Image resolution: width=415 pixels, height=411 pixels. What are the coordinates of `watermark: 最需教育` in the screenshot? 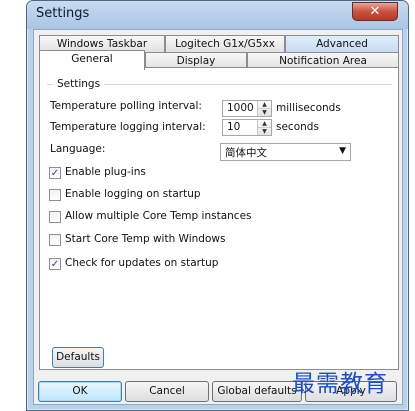 It's located at (340, 384).